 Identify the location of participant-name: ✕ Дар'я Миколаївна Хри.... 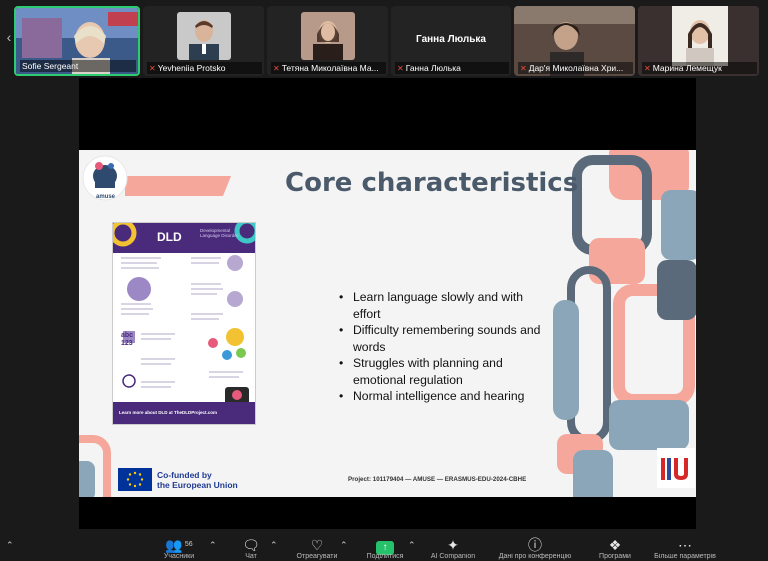
(575, 68).